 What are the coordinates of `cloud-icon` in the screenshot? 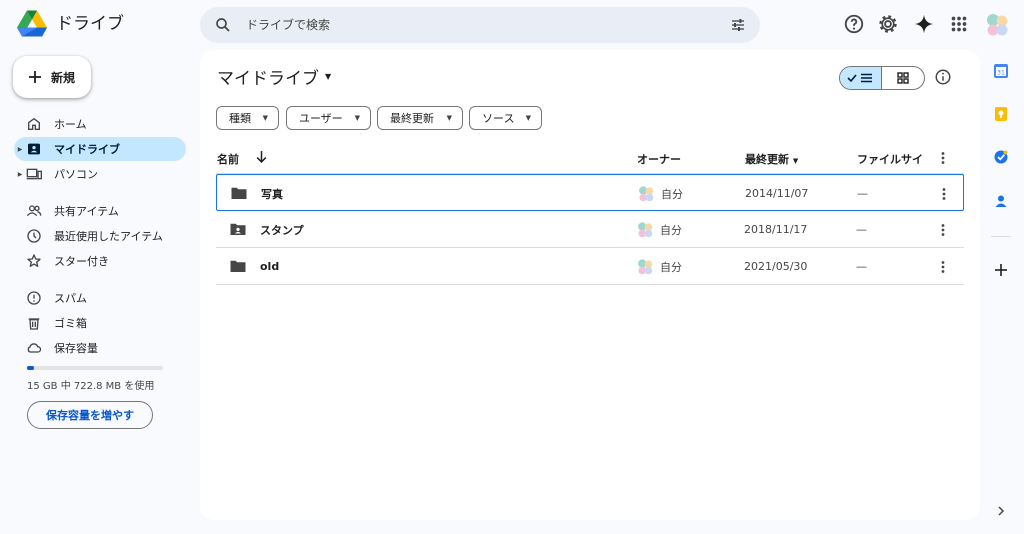 It's located at (34, 348).